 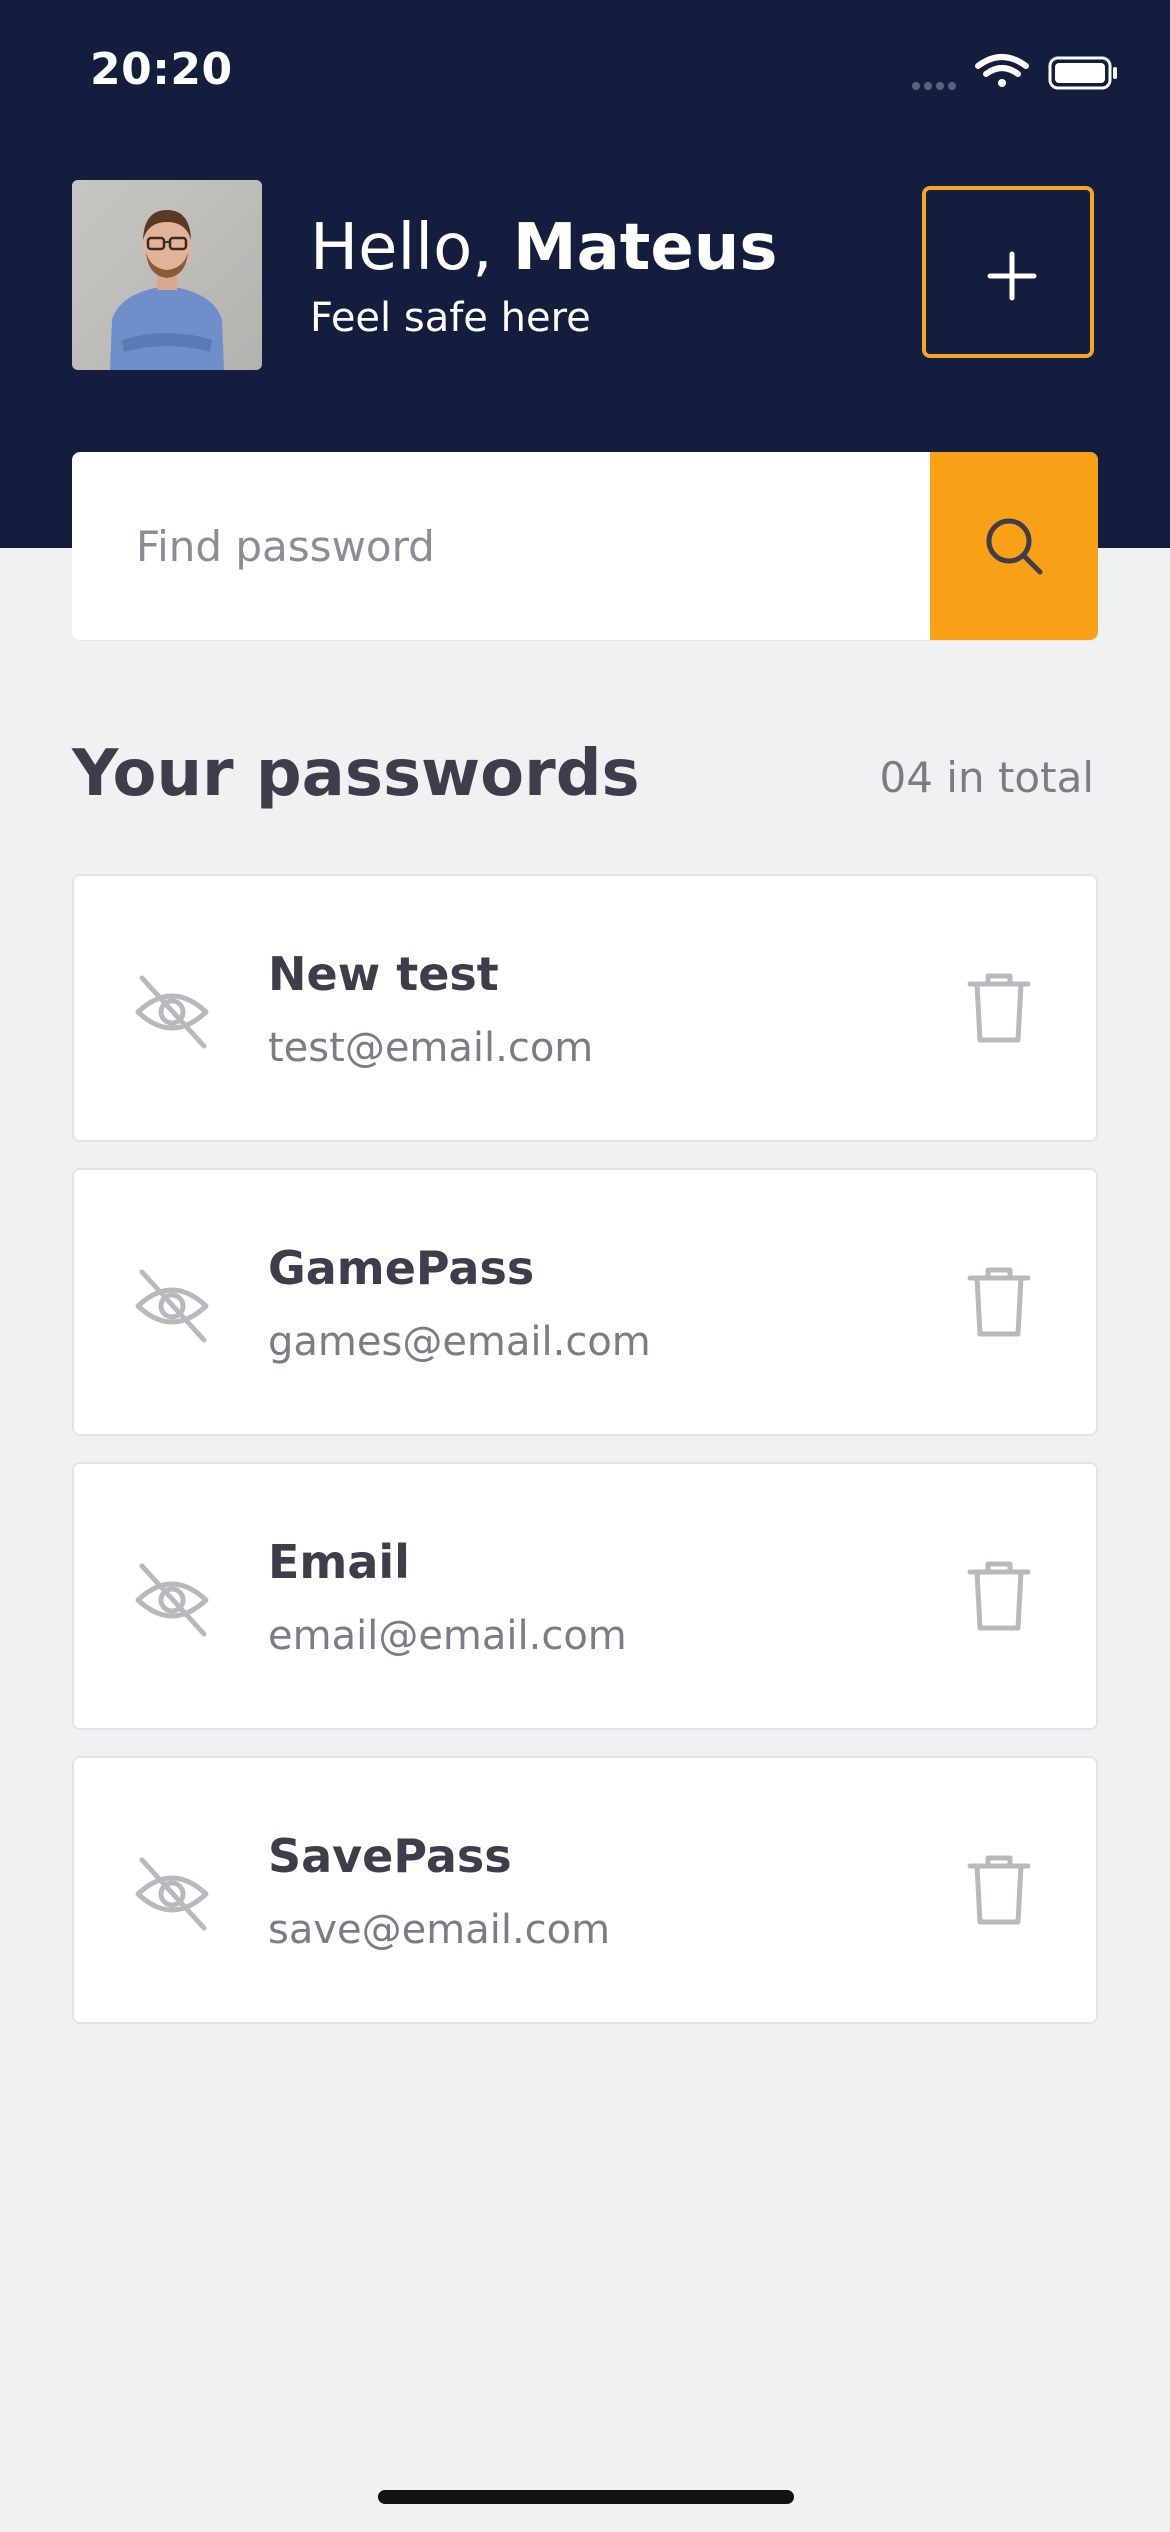 What do you see at coordinates (1012, 276) in the screenshot?
I see `plus-icon` at bounding box center [1012, 276].